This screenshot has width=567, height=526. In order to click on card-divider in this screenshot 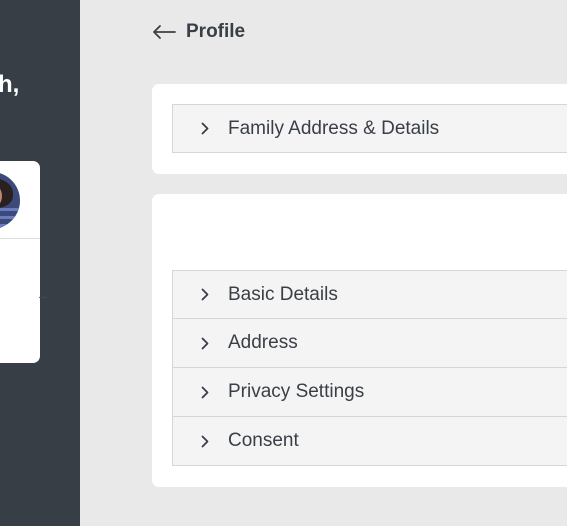, I will do `click(20, 238)`.